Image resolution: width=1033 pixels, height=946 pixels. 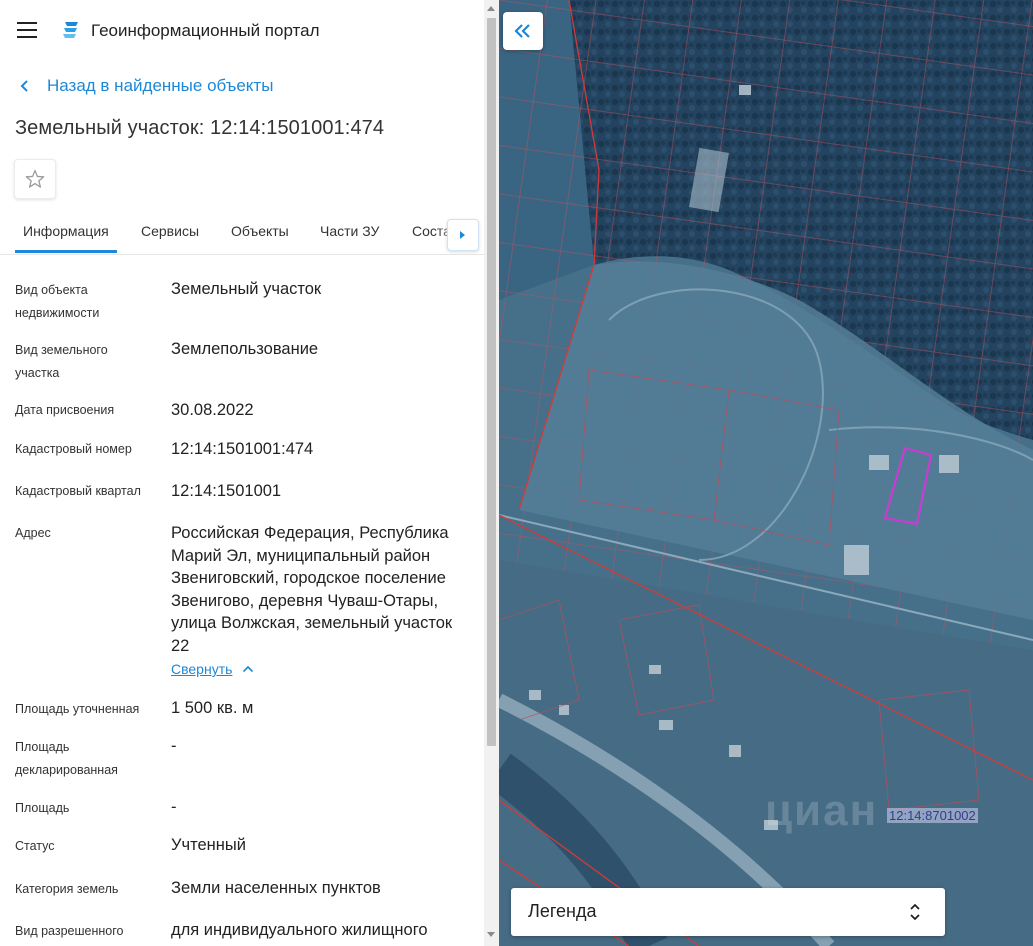 What do you see at coordinates (42, 808) in the screenshot?
I see `property-label: Площадь` at bounding box center [42, 808].